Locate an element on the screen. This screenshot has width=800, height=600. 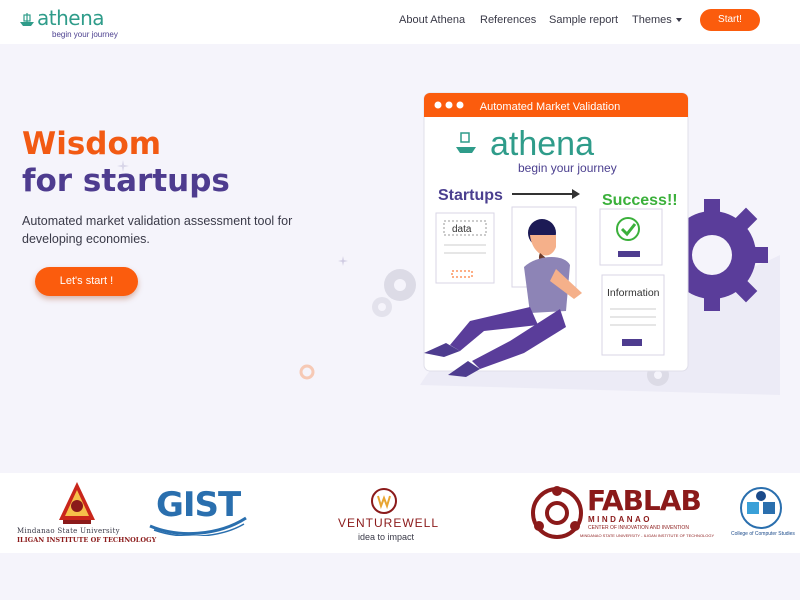
fablab-emblem-icon is located at coordinates (557, 512).